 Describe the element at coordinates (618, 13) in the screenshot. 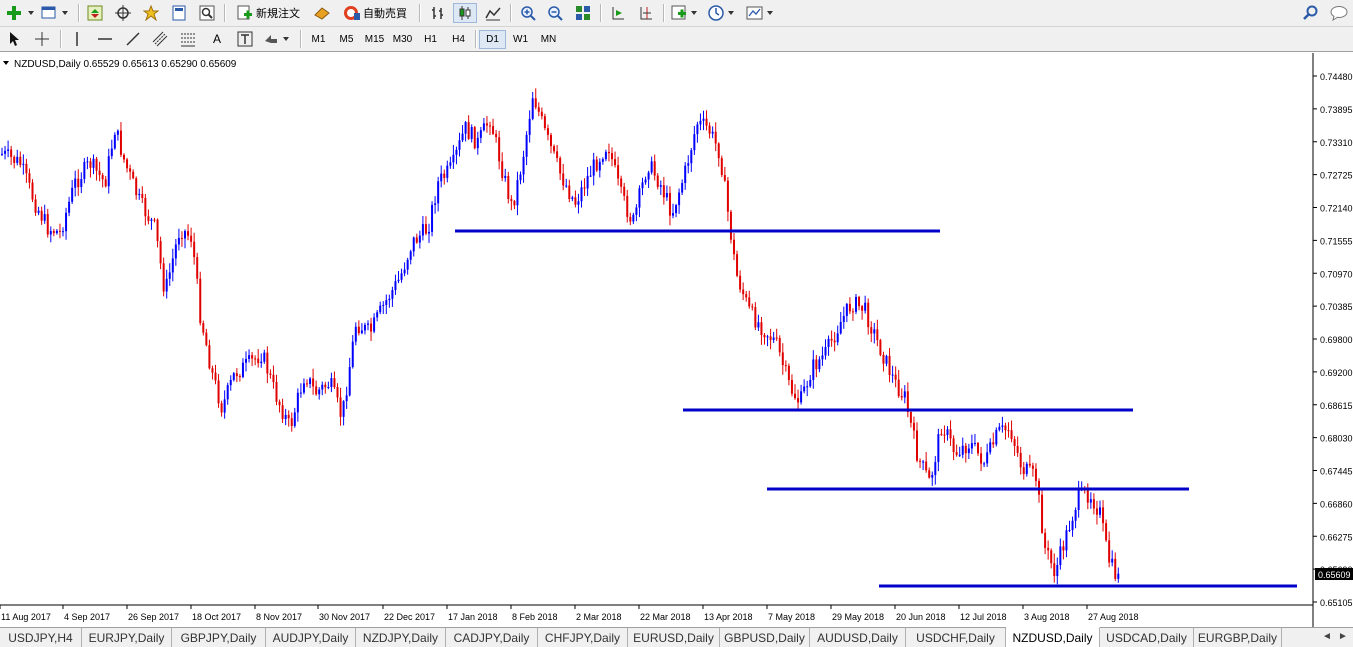

I see `auto-scroll-icon` at that location.